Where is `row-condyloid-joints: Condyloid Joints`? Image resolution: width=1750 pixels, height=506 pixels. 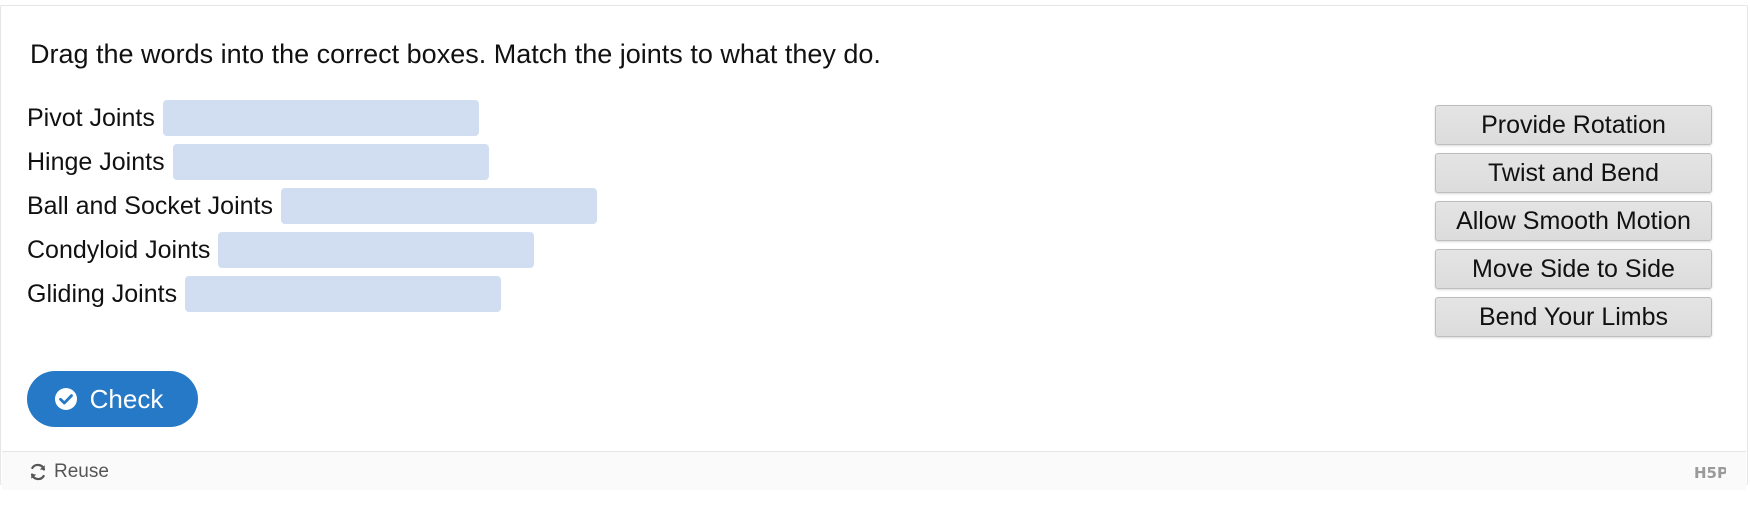 row-condyloid-joints: Condyloid Joints is located at coordinates (312, 250).